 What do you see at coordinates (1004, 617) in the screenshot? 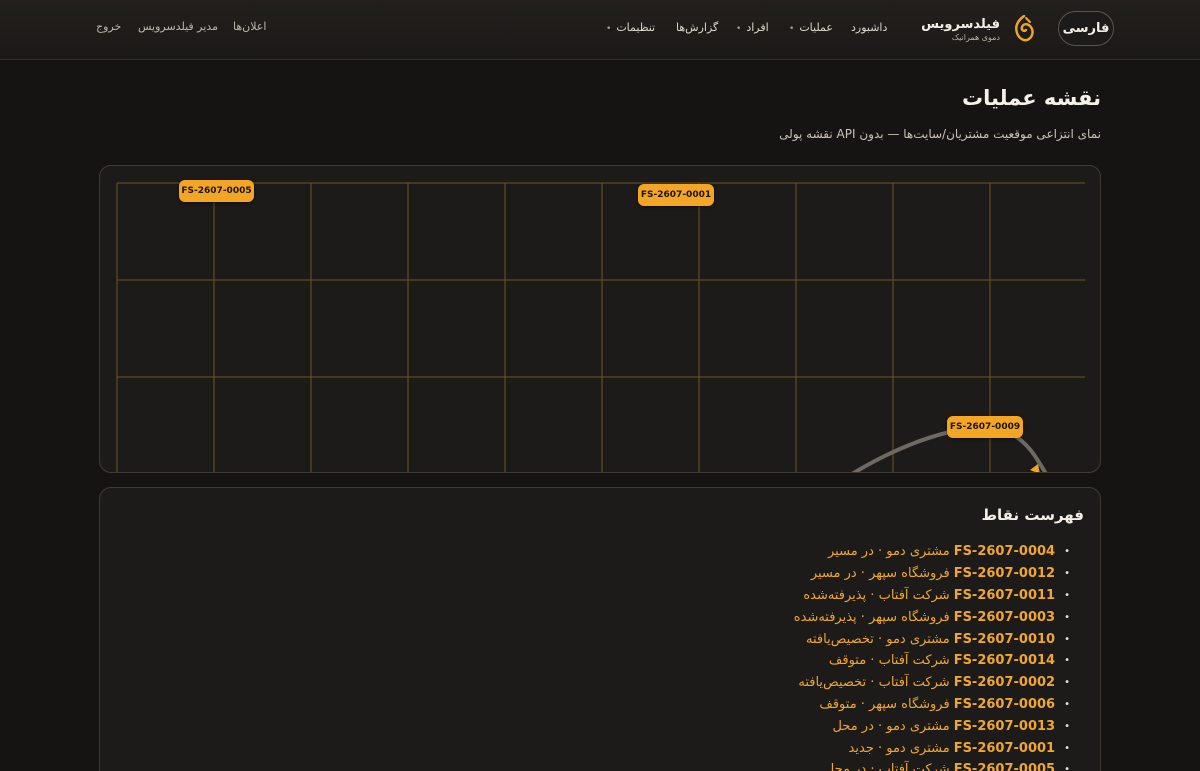
I see `point-id: FS-2607-0003` at bounding box center [1004, 617].